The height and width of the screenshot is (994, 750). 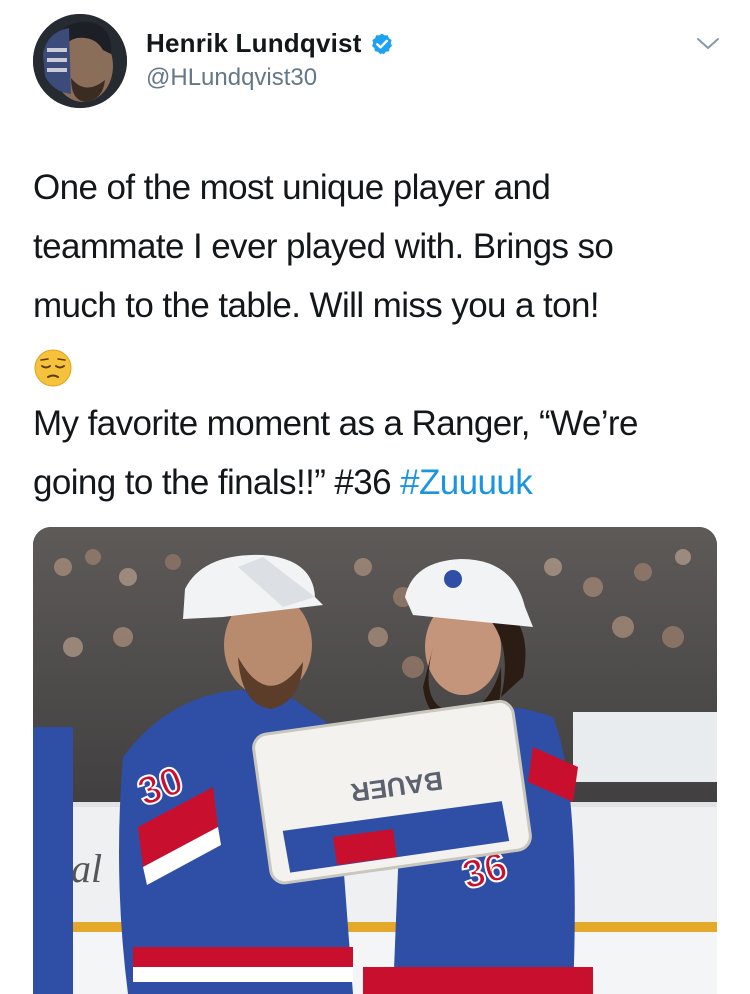 What do you see at coordinates (316, 305) in the screenshot?
I see `tweet-line: much to the table. Will miss you a ton!` at bounding box center [316, 305].